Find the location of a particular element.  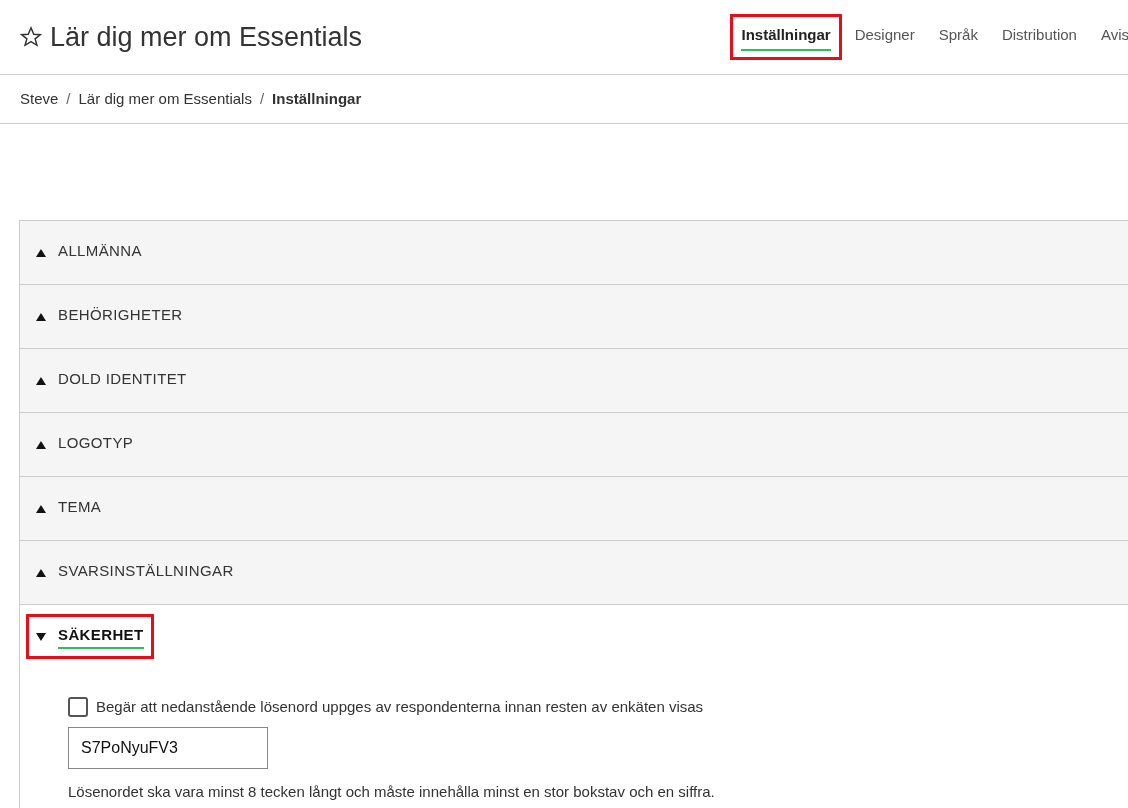

section-header: LOGOTYP is located at coordinates (96, 444).